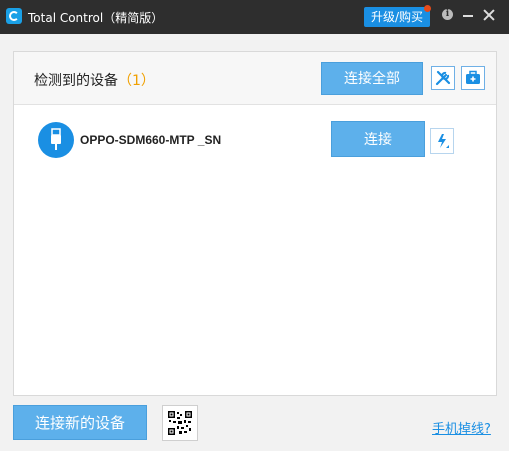 Image resolution: width=509 pixels, height=451 pixels. I want to click on connect-device-button: 连接, so click(378, 139).